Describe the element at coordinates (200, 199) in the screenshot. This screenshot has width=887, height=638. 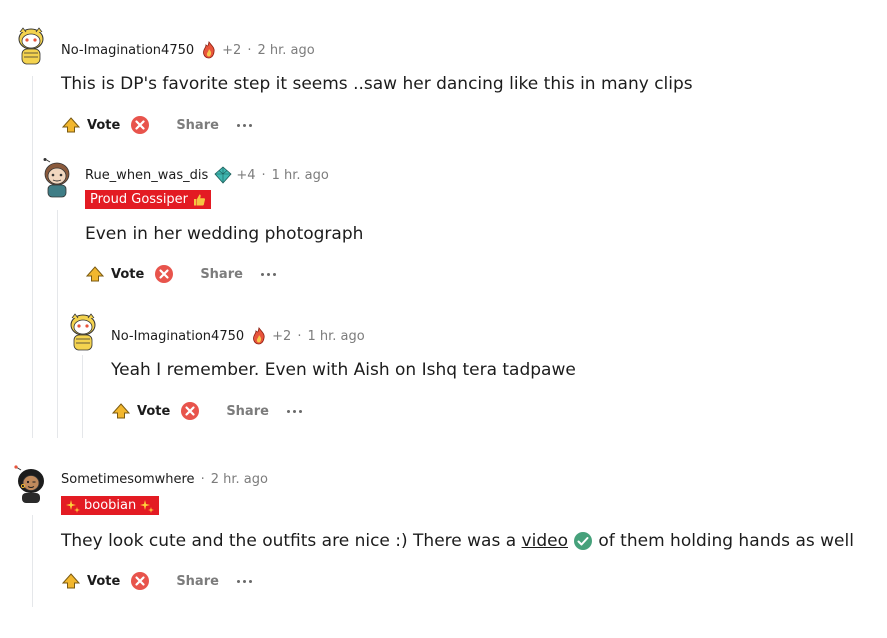
I see `thumbs-up-icon` at that location.